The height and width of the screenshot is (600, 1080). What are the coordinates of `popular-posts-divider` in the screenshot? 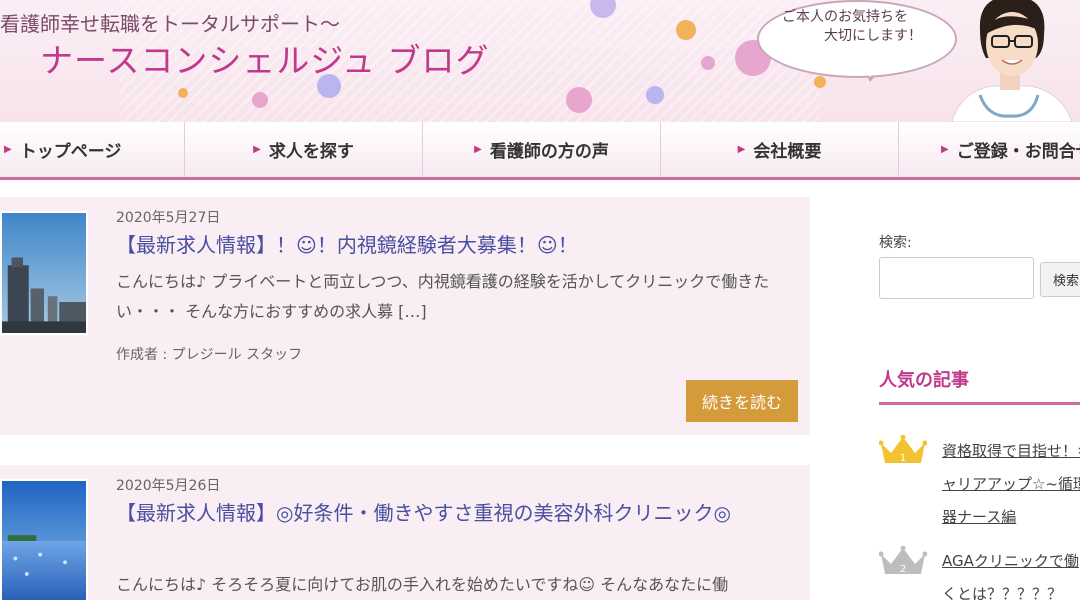 It's located at (979, 403).